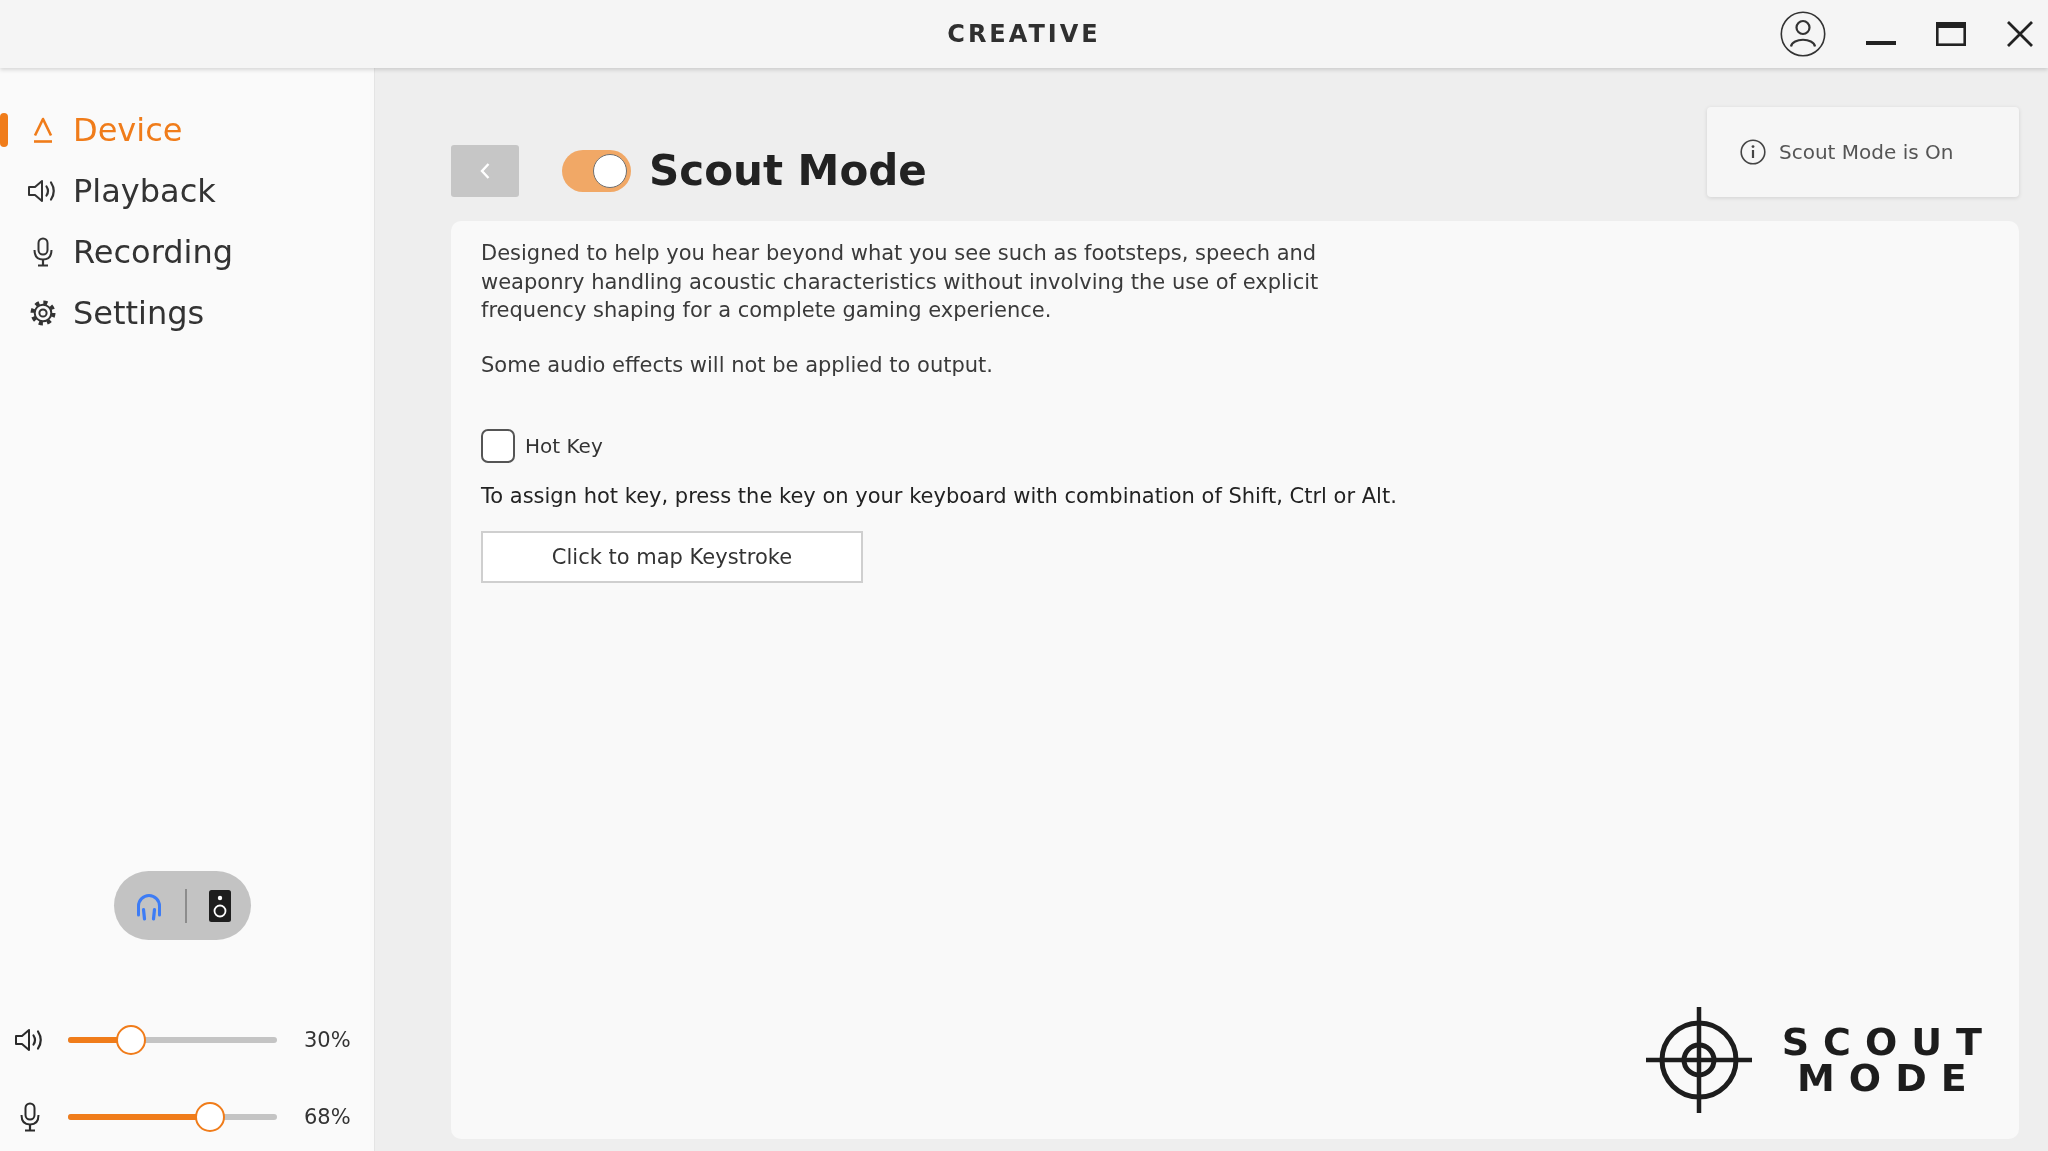  What do you see at coordinates (939, 496) in the screenshot?
I see `instruction-text: To assign hot key, press the key on your keyboard with combination of Shift, Ctrl or Alt.` at bounding box center [939, 496].